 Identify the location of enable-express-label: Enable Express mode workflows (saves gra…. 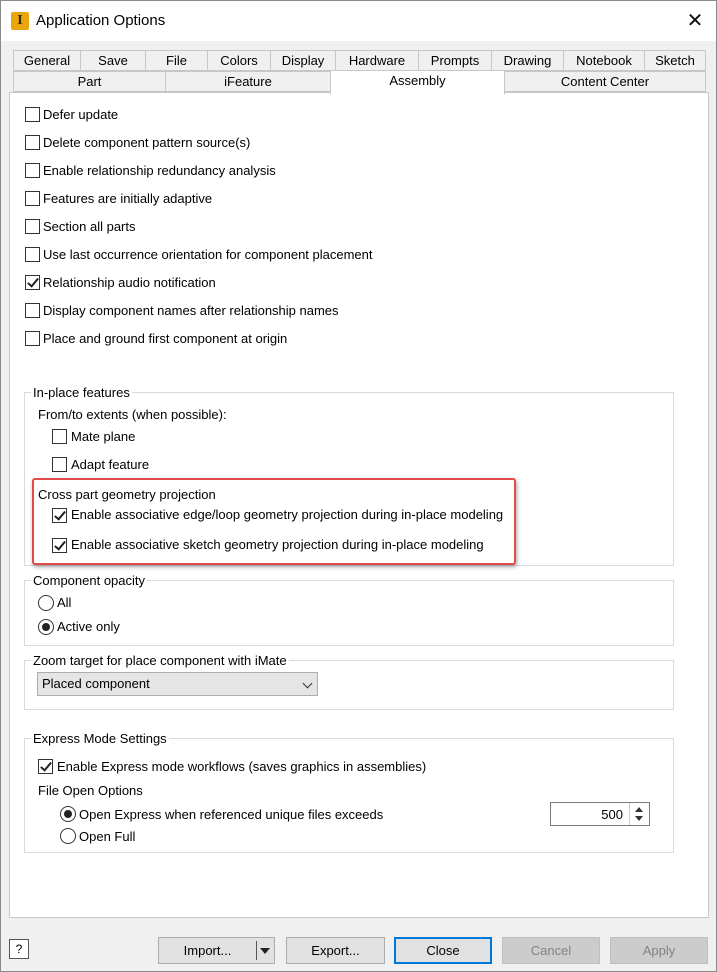
(242, 766).